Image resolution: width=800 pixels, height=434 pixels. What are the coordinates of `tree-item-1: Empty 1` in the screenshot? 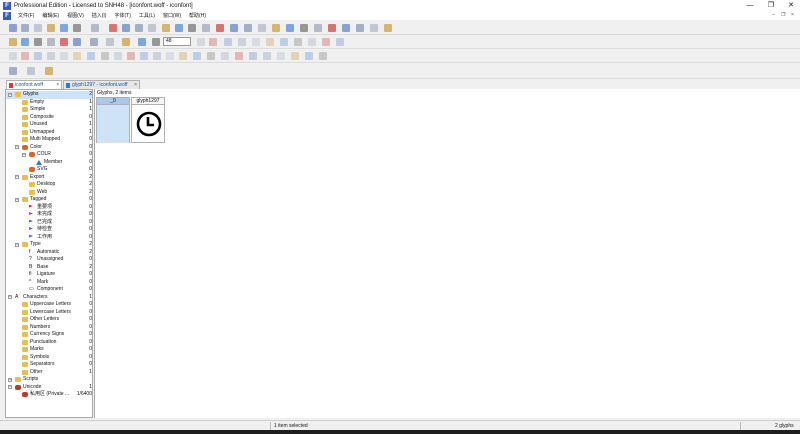 It's located at (49, 103).